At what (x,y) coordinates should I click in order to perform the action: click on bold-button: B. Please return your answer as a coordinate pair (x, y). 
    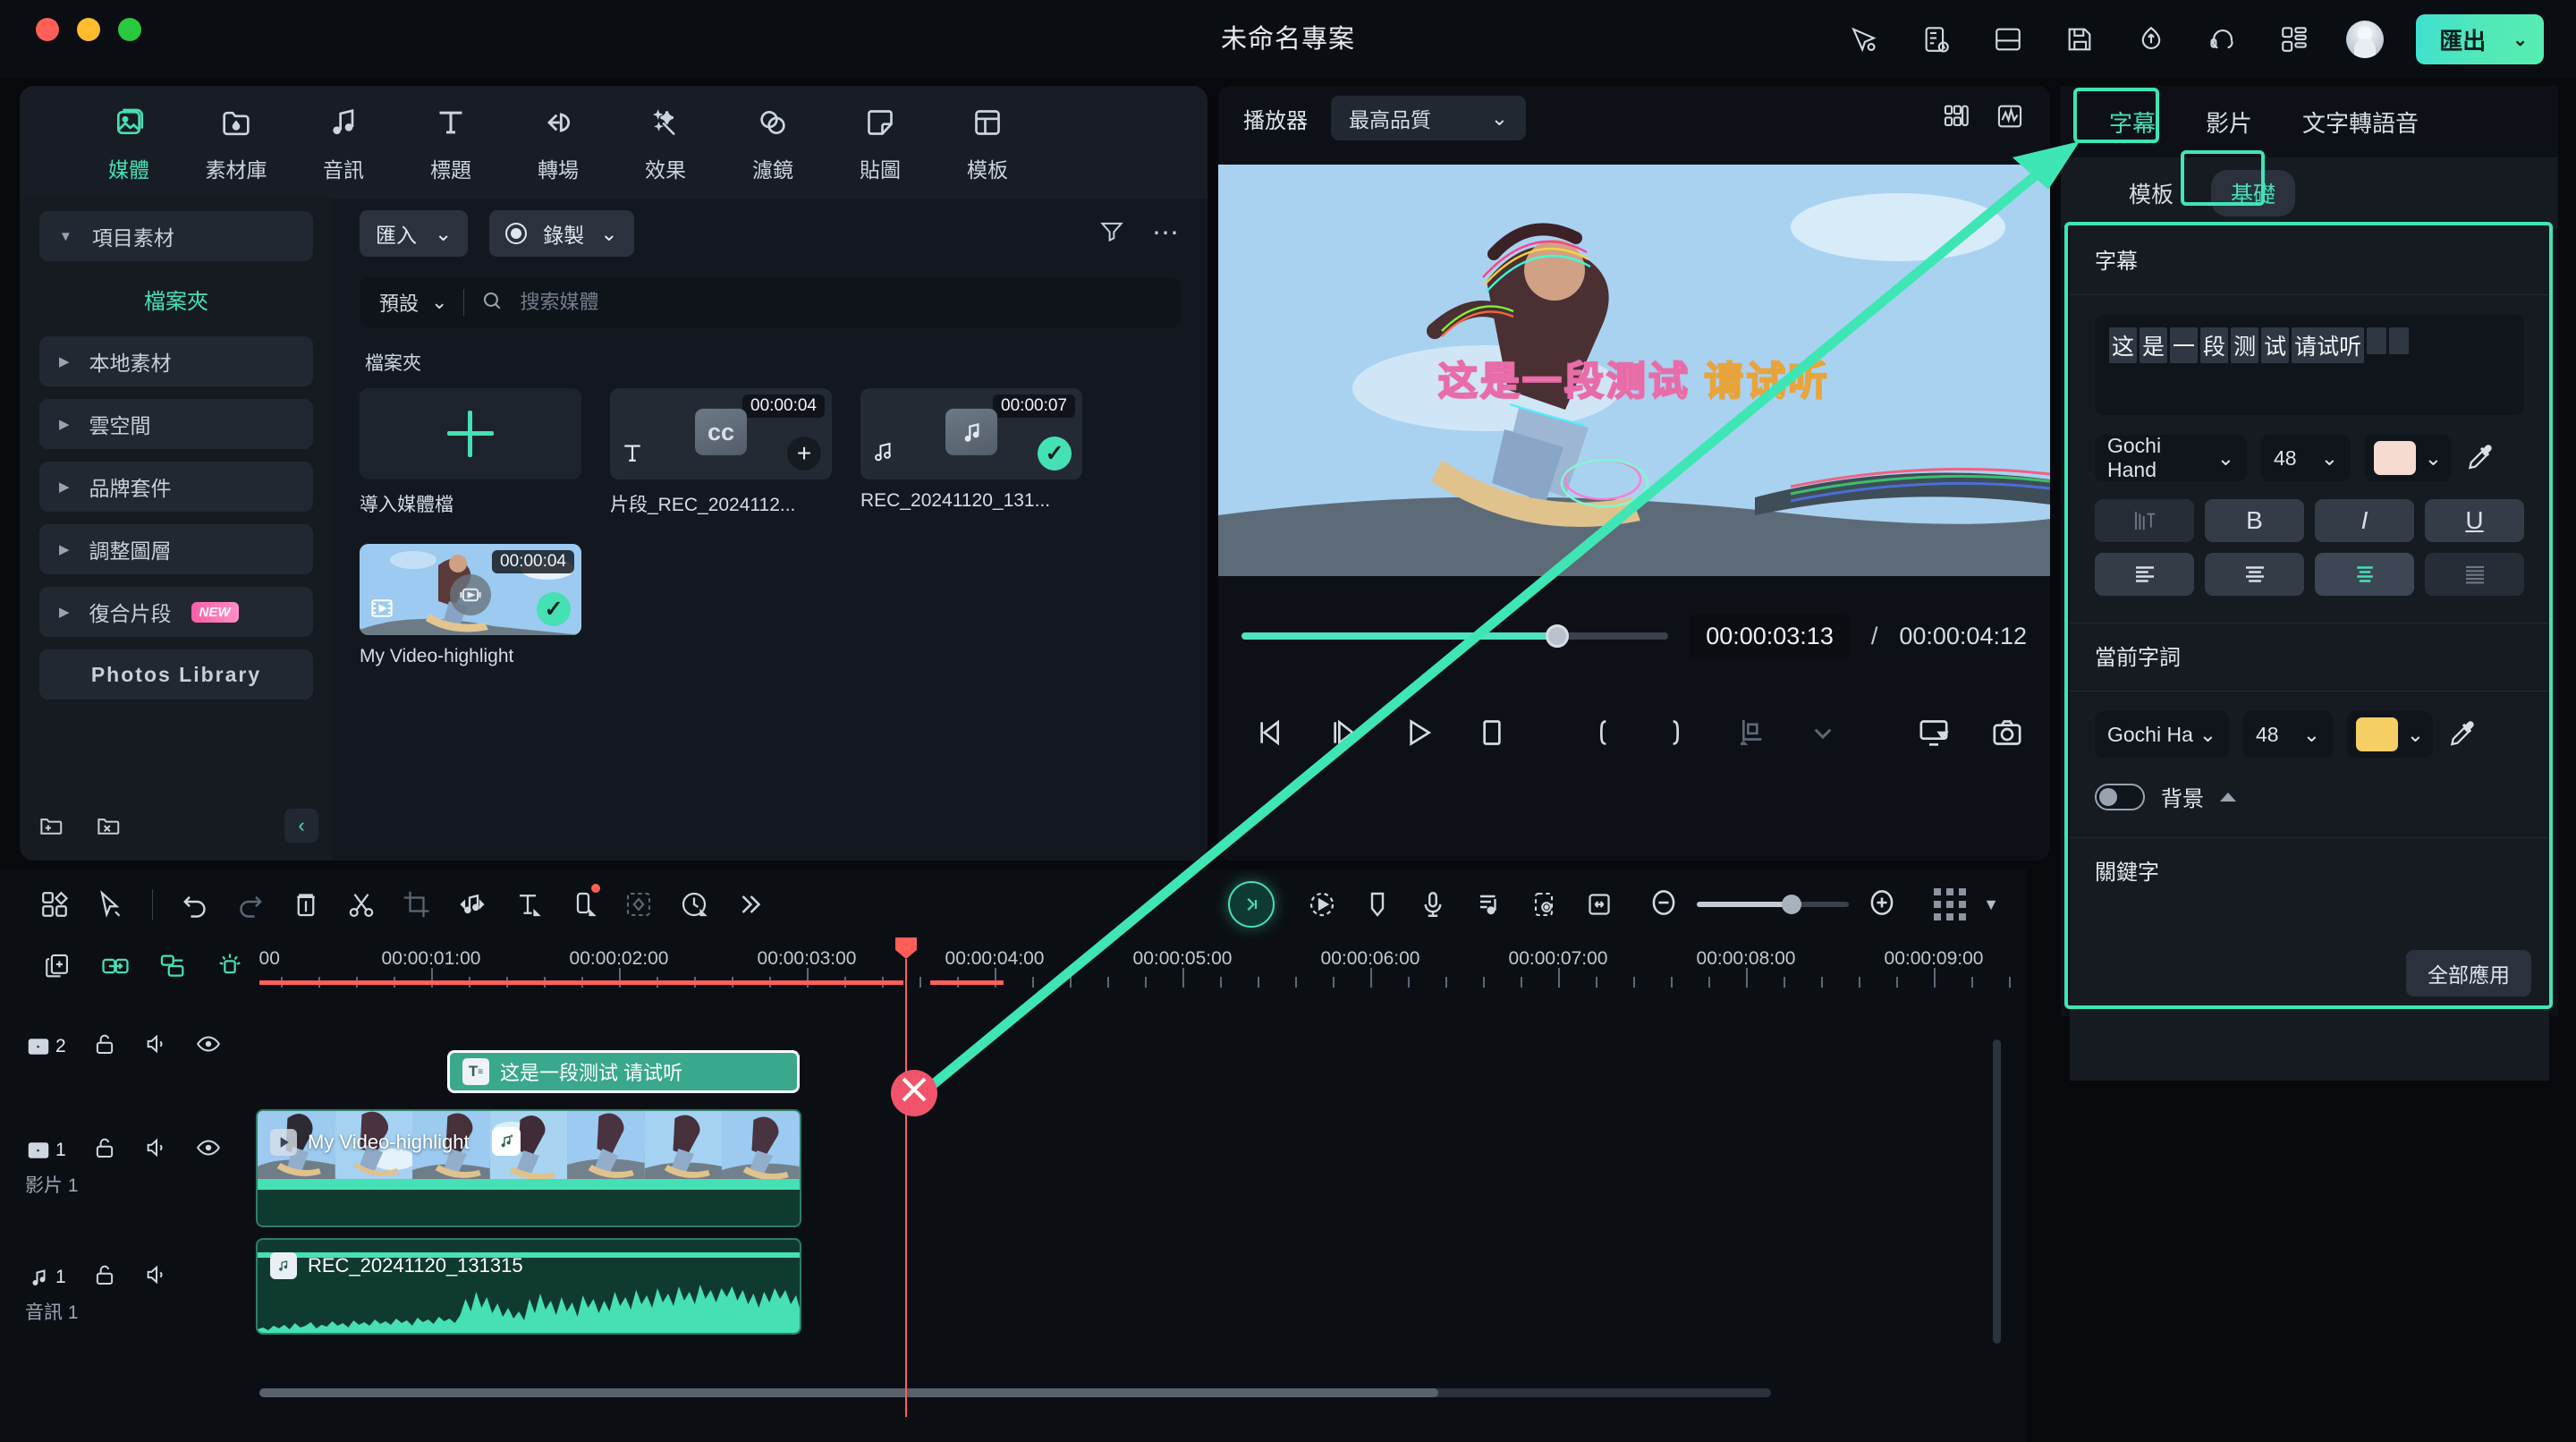
    Looking at the image, I should click on (2254, 520).